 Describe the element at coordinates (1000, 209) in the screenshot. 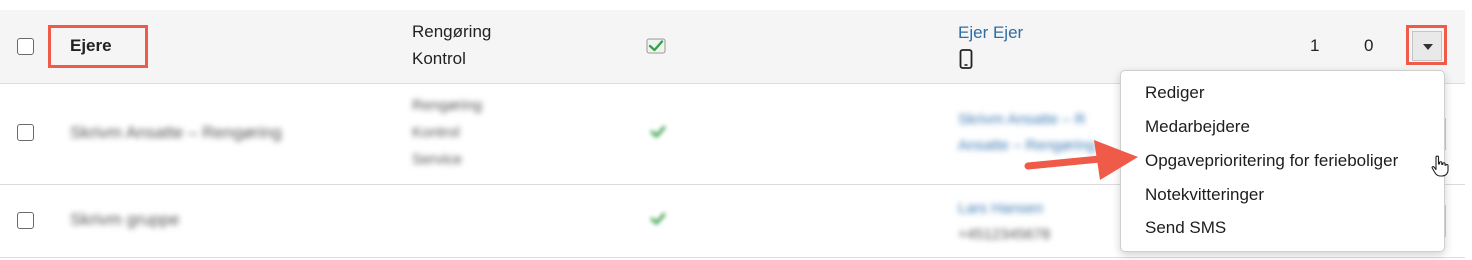

I see `contact-name-link: Lars Hansen` at that location.